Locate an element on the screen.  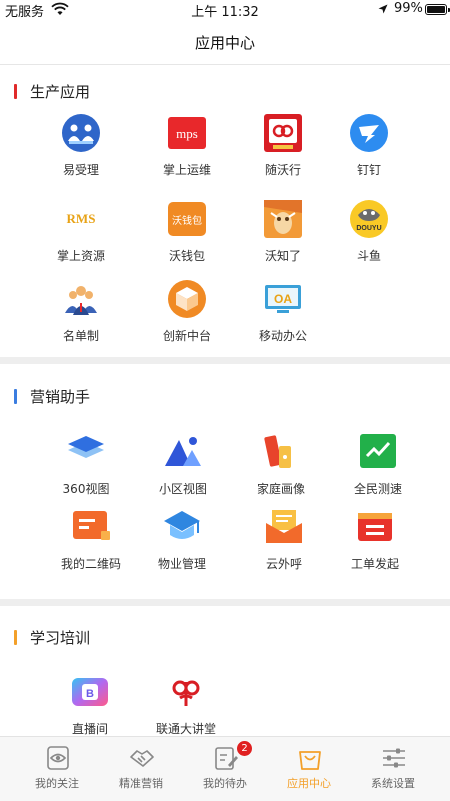
tab-app-center: 应用中心 is located at coordinates (309, 769).